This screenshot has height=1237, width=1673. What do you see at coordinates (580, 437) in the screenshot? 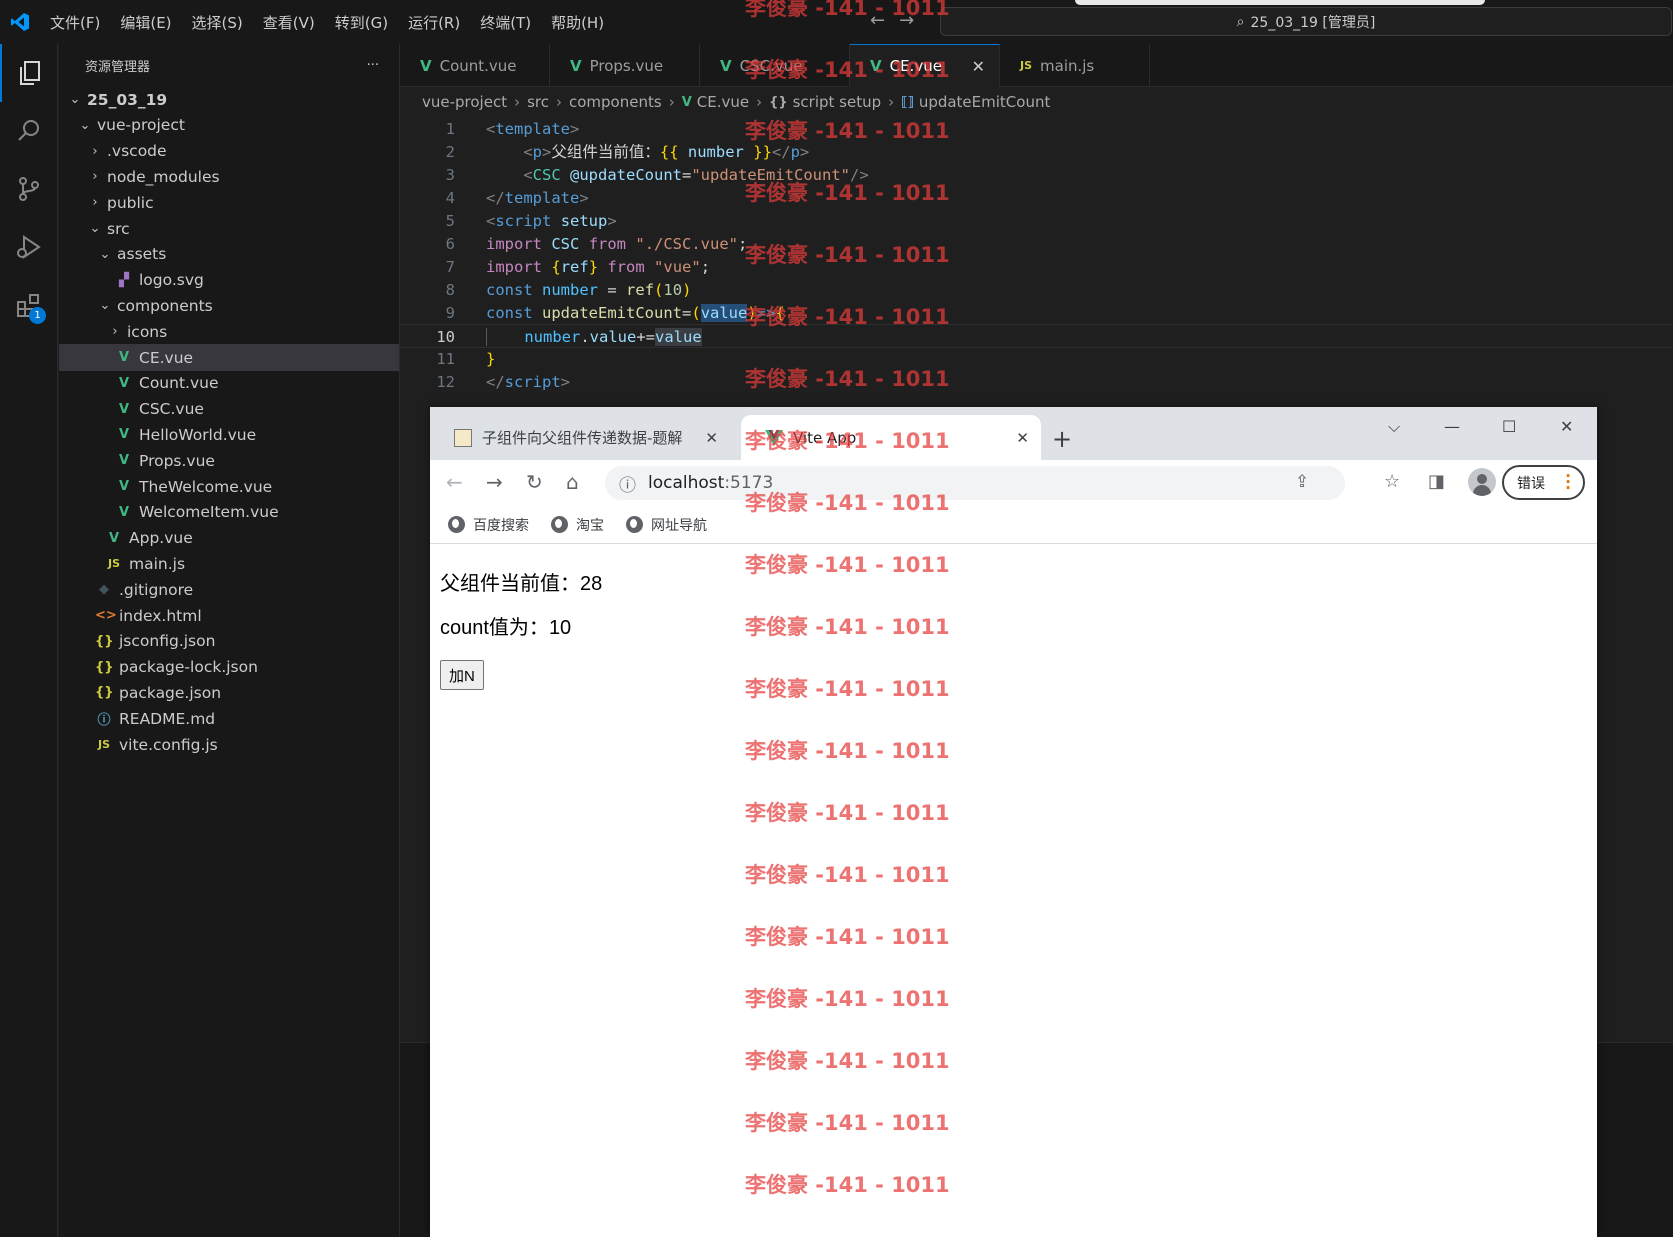
I see `browser-tab: 子组件向父组件传递数据-题解 ✕` at bounding box center [580, 437].